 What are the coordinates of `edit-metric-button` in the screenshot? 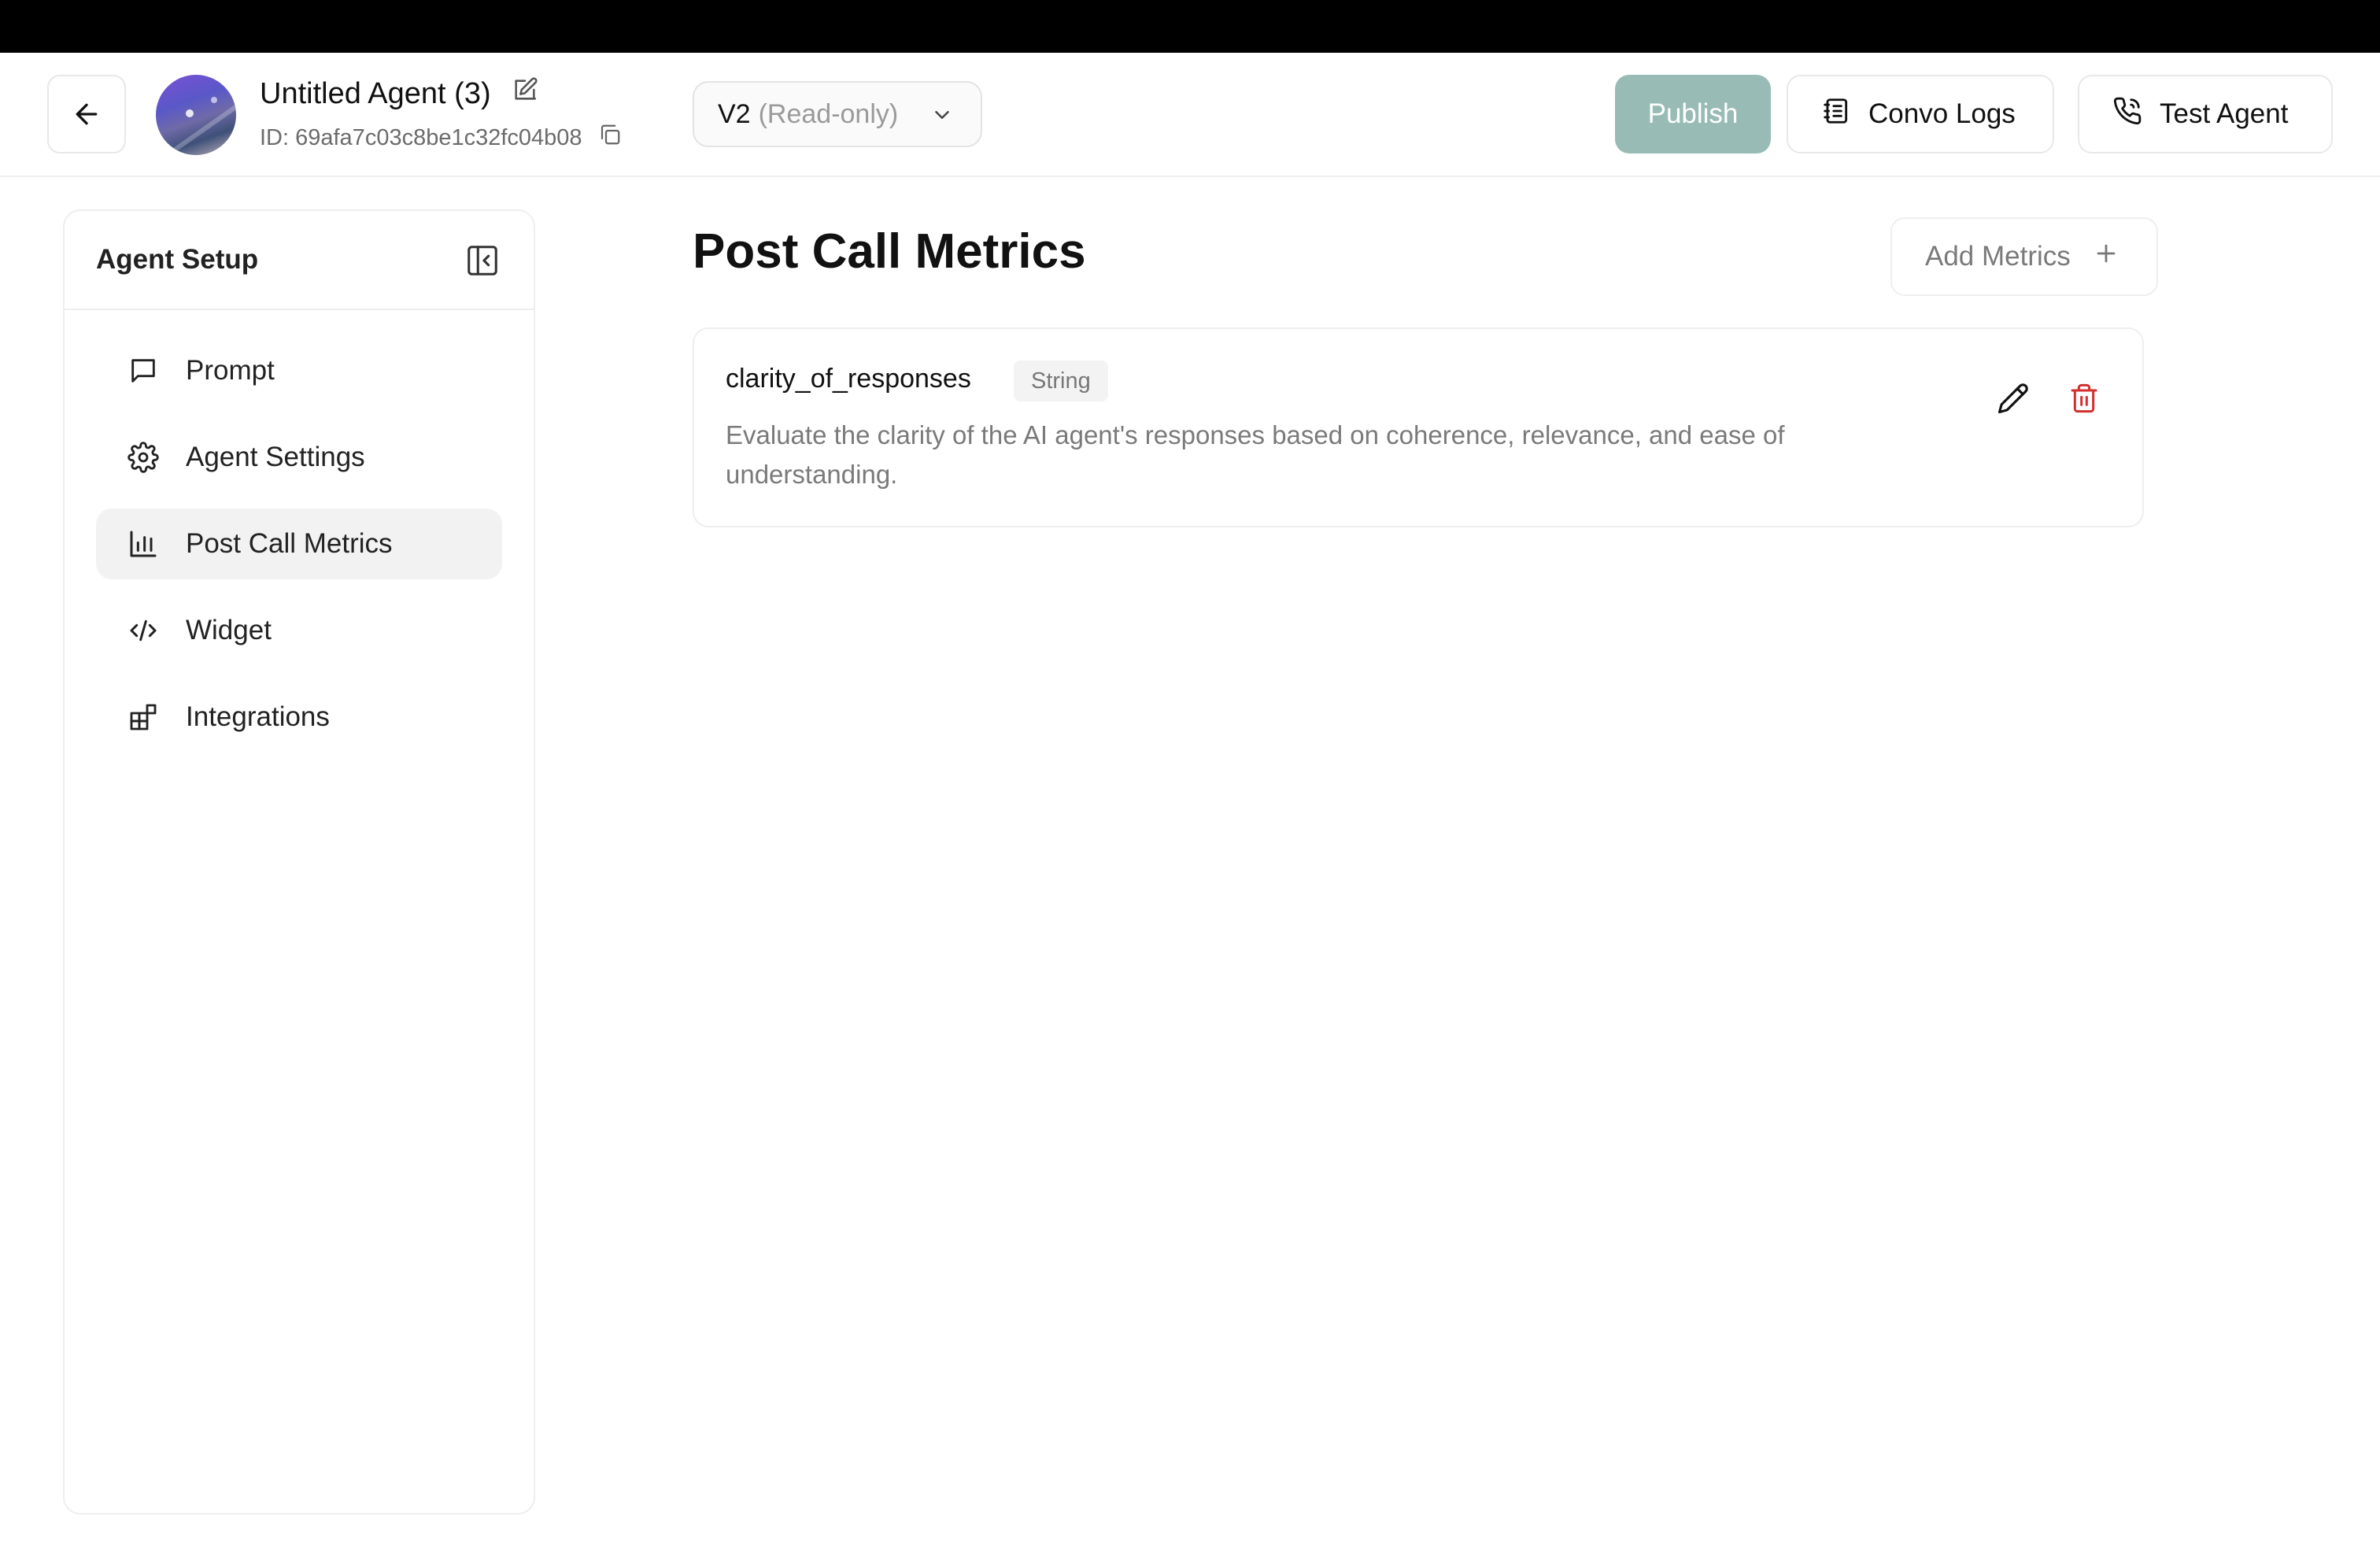 It's located at (2013, 398).